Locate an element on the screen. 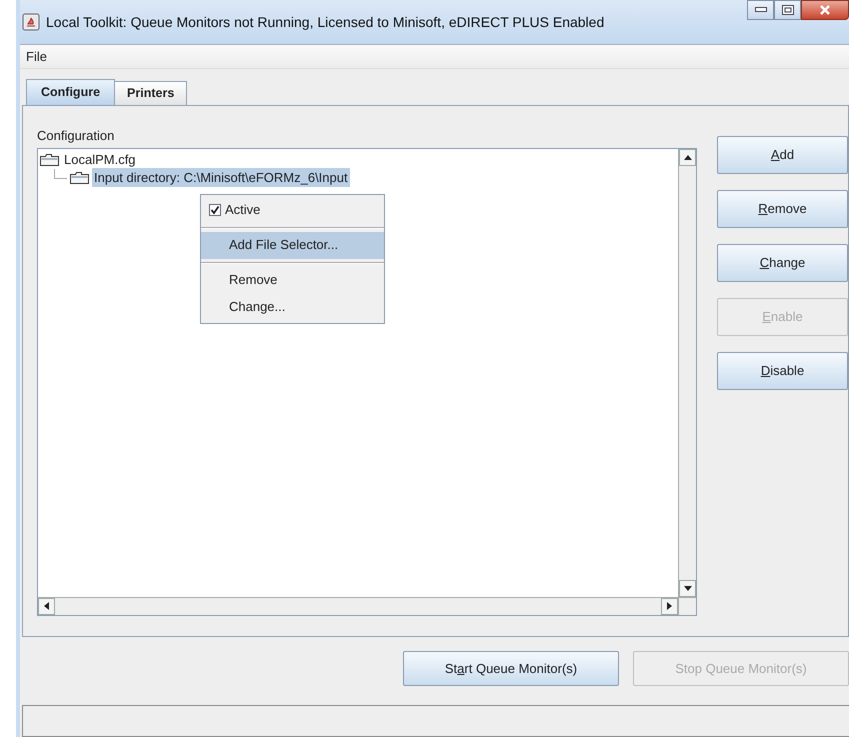 Image resolution: width=849 pixels, height=737 pixels. right-arrow-icon is located at coordinates (669, 606).